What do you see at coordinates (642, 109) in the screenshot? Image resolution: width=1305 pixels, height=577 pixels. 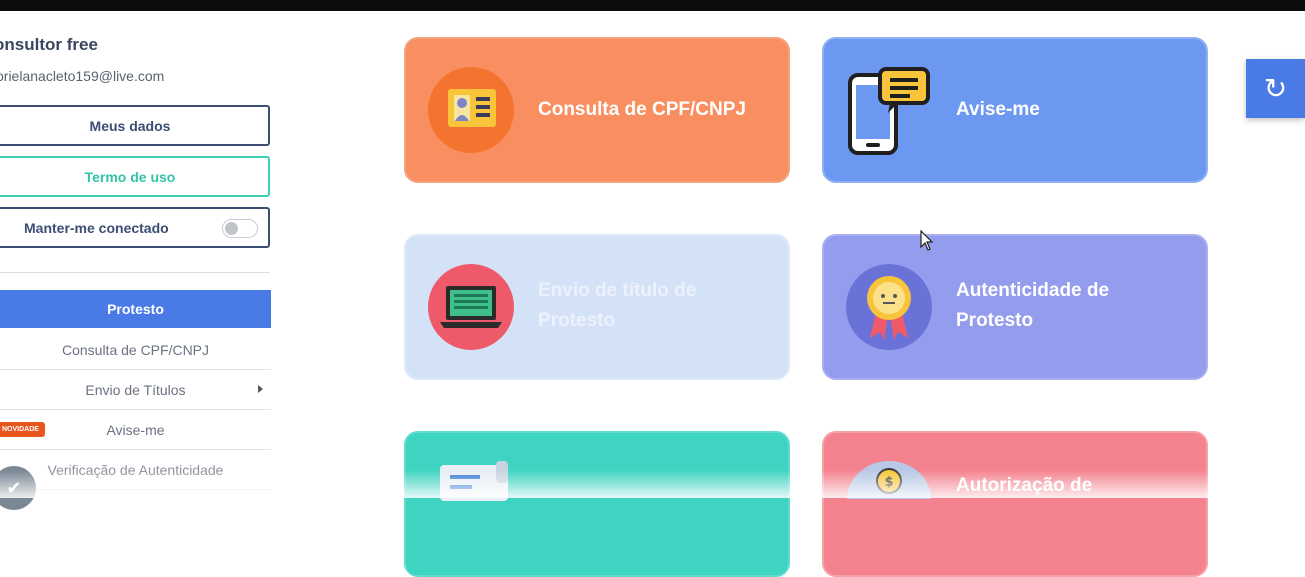 I see `card-title: Consulta de CPF/CNPJ` at bounding box center [642, 109].